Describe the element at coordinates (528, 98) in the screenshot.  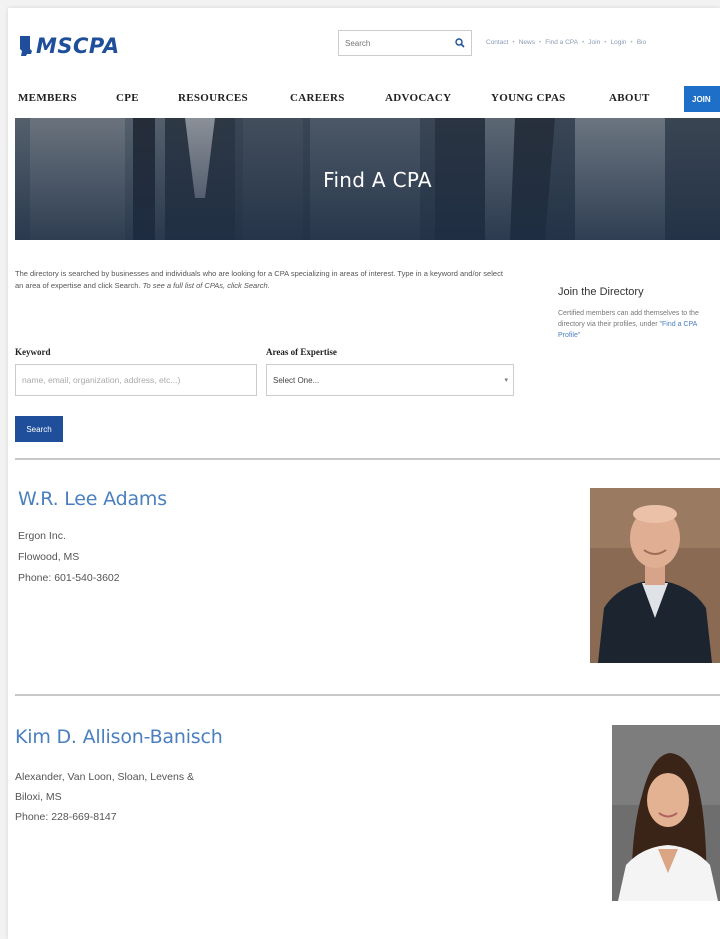
I see `nav-item-young-cpas: YOUNG CPAS` at that location.